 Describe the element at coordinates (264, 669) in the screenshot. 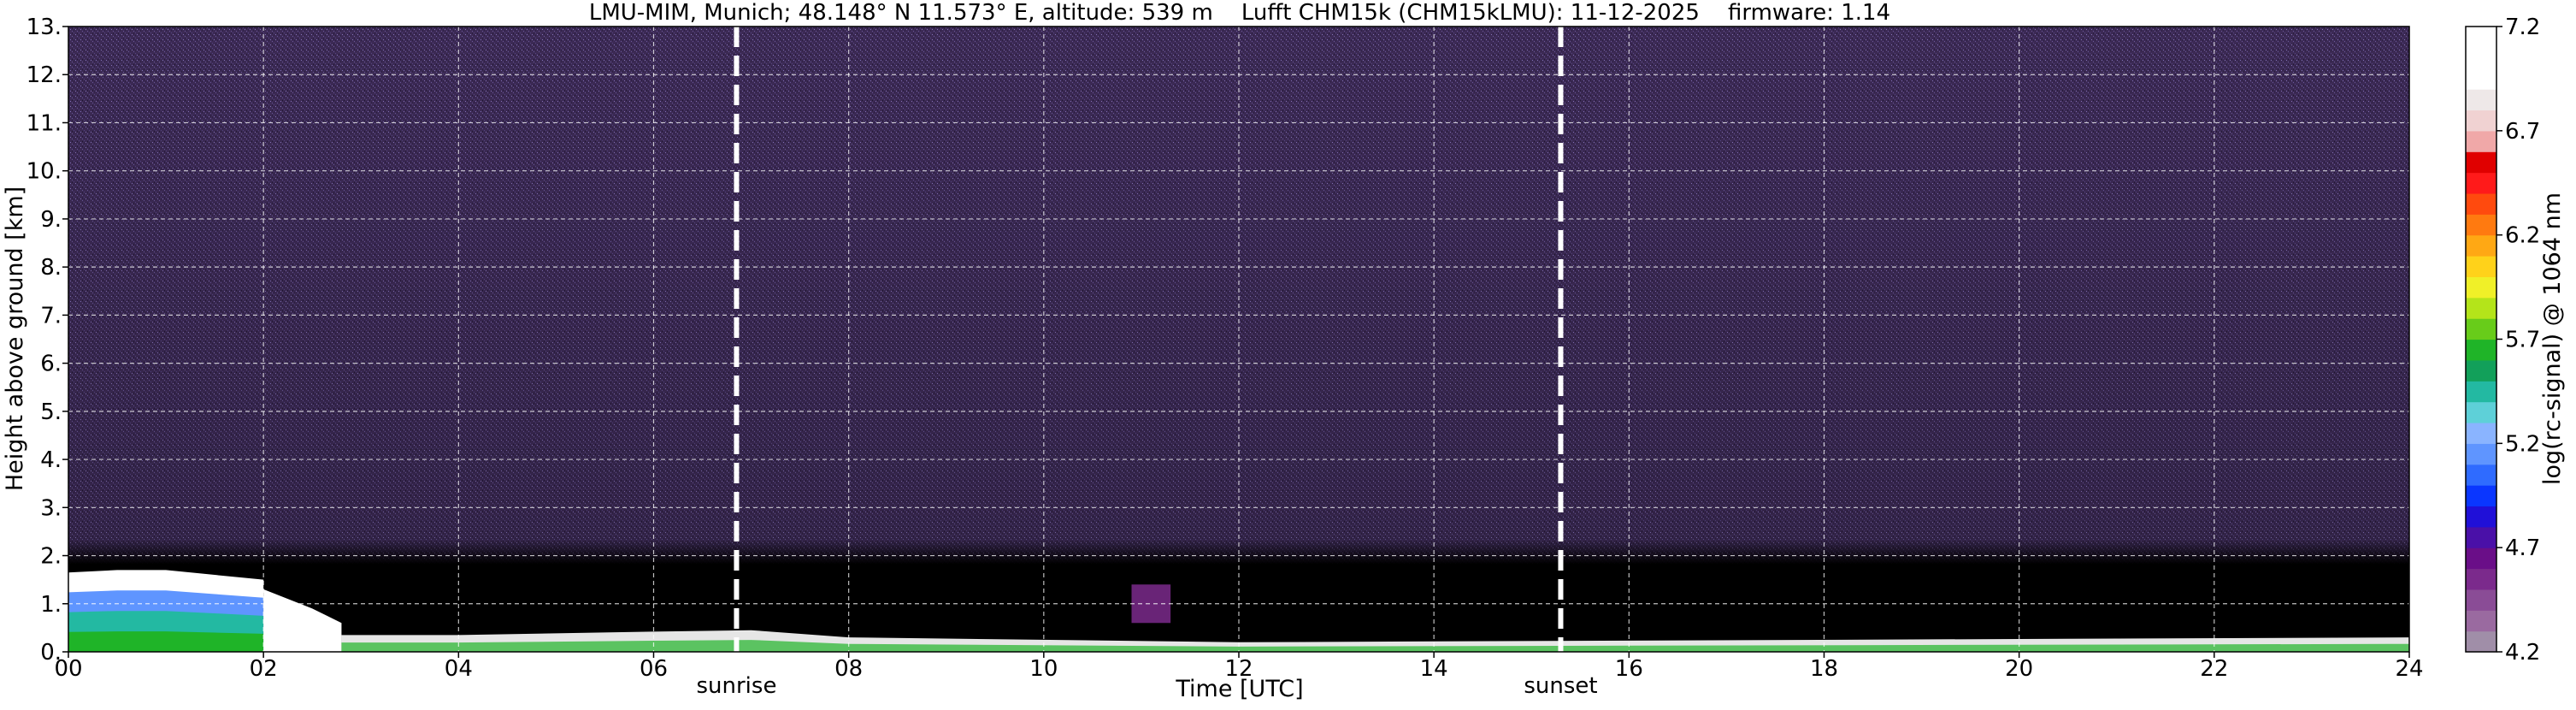

I see `x-tick-label: 02` at that location.